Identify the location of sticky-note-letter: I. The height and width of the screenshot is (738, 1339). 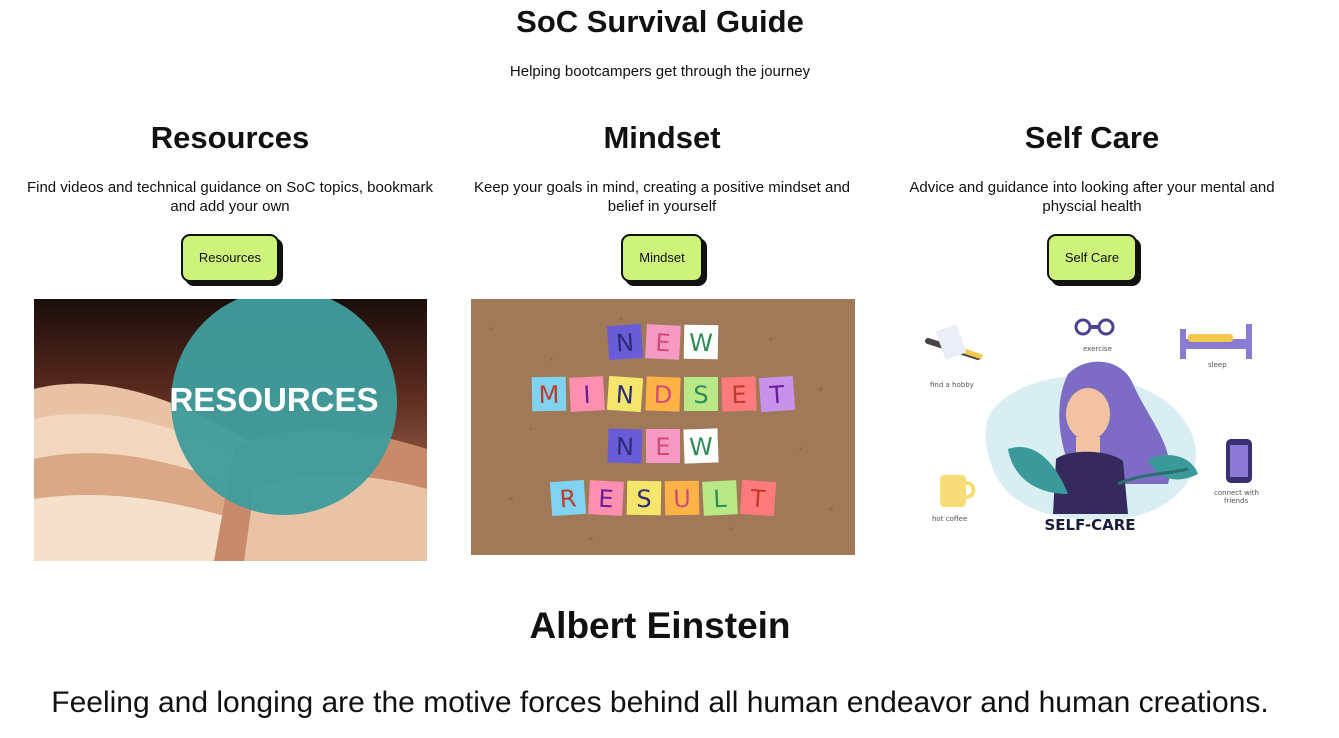
(587, 395).